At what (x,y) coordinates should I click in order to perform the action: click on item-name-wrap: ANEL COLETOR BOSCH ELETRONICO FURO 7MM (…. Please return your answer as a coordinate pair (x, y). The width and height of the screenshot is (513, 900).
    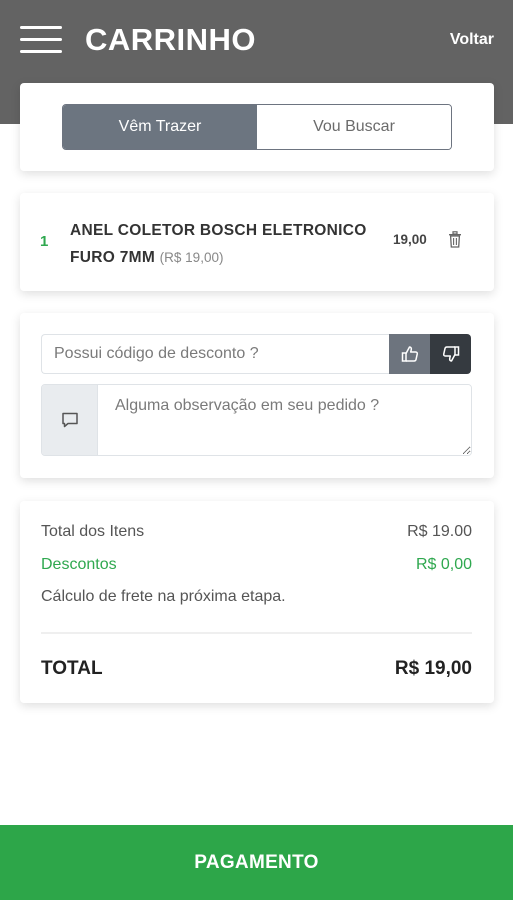
    Looking at the image, I should click on (230, 244).